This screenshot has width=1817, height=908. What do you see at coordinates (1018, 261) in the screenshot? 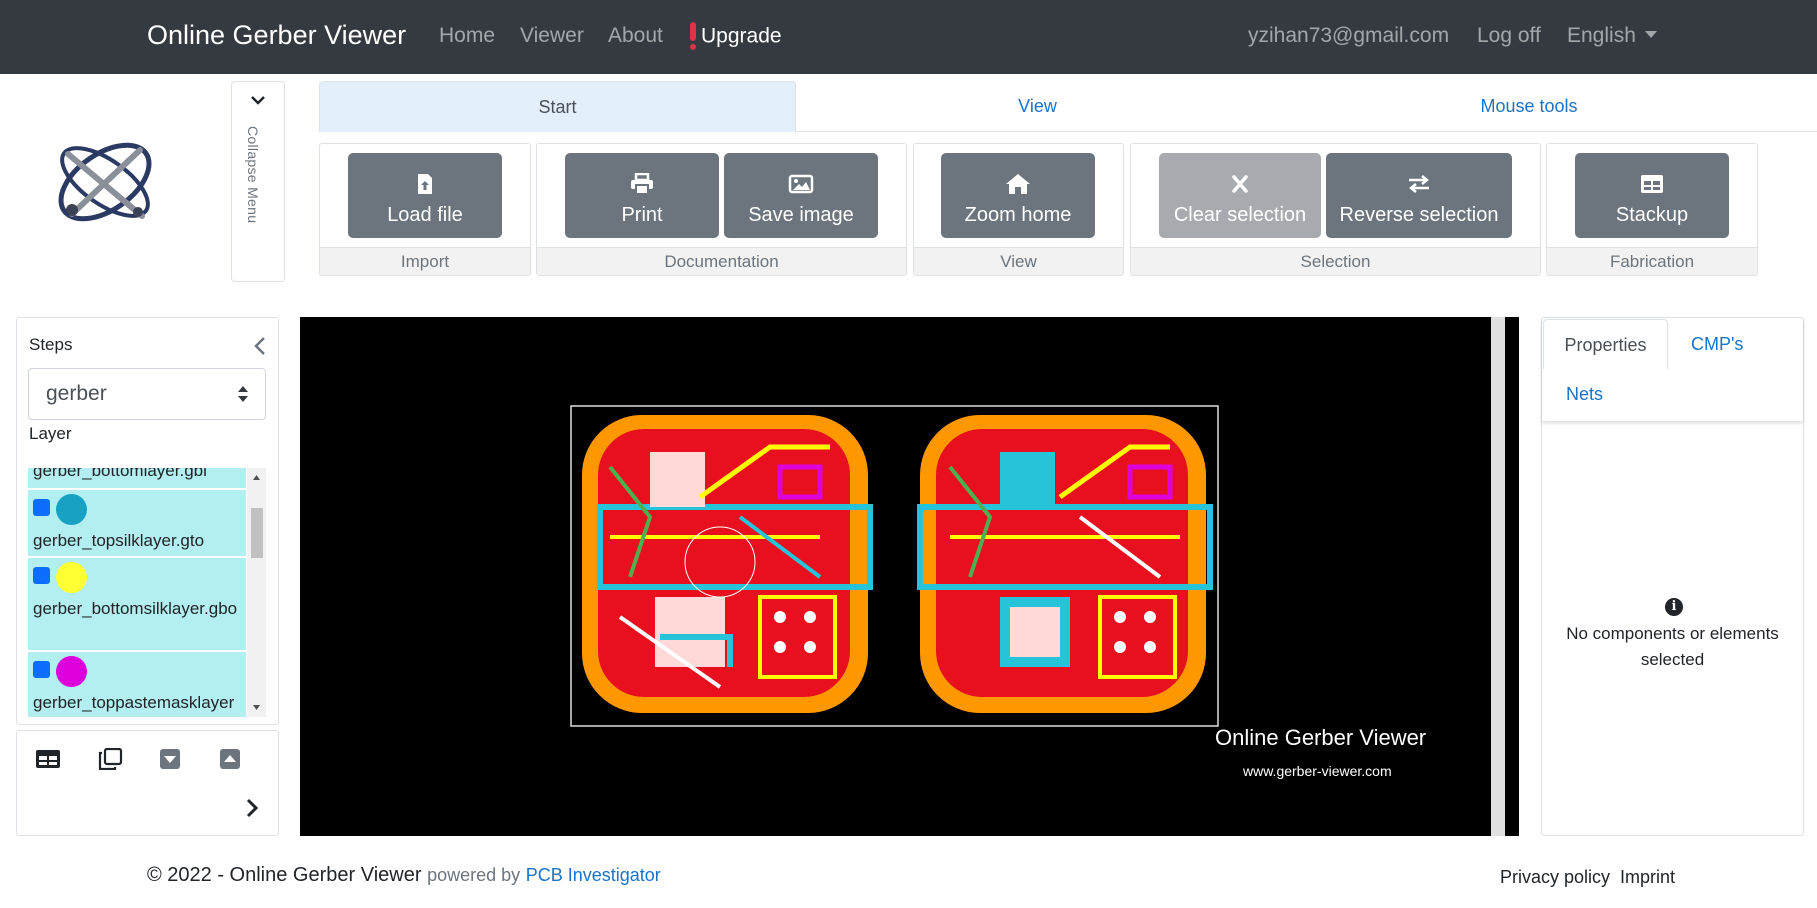
I see `group-label-view: View` at bounding box center [1018, 261].